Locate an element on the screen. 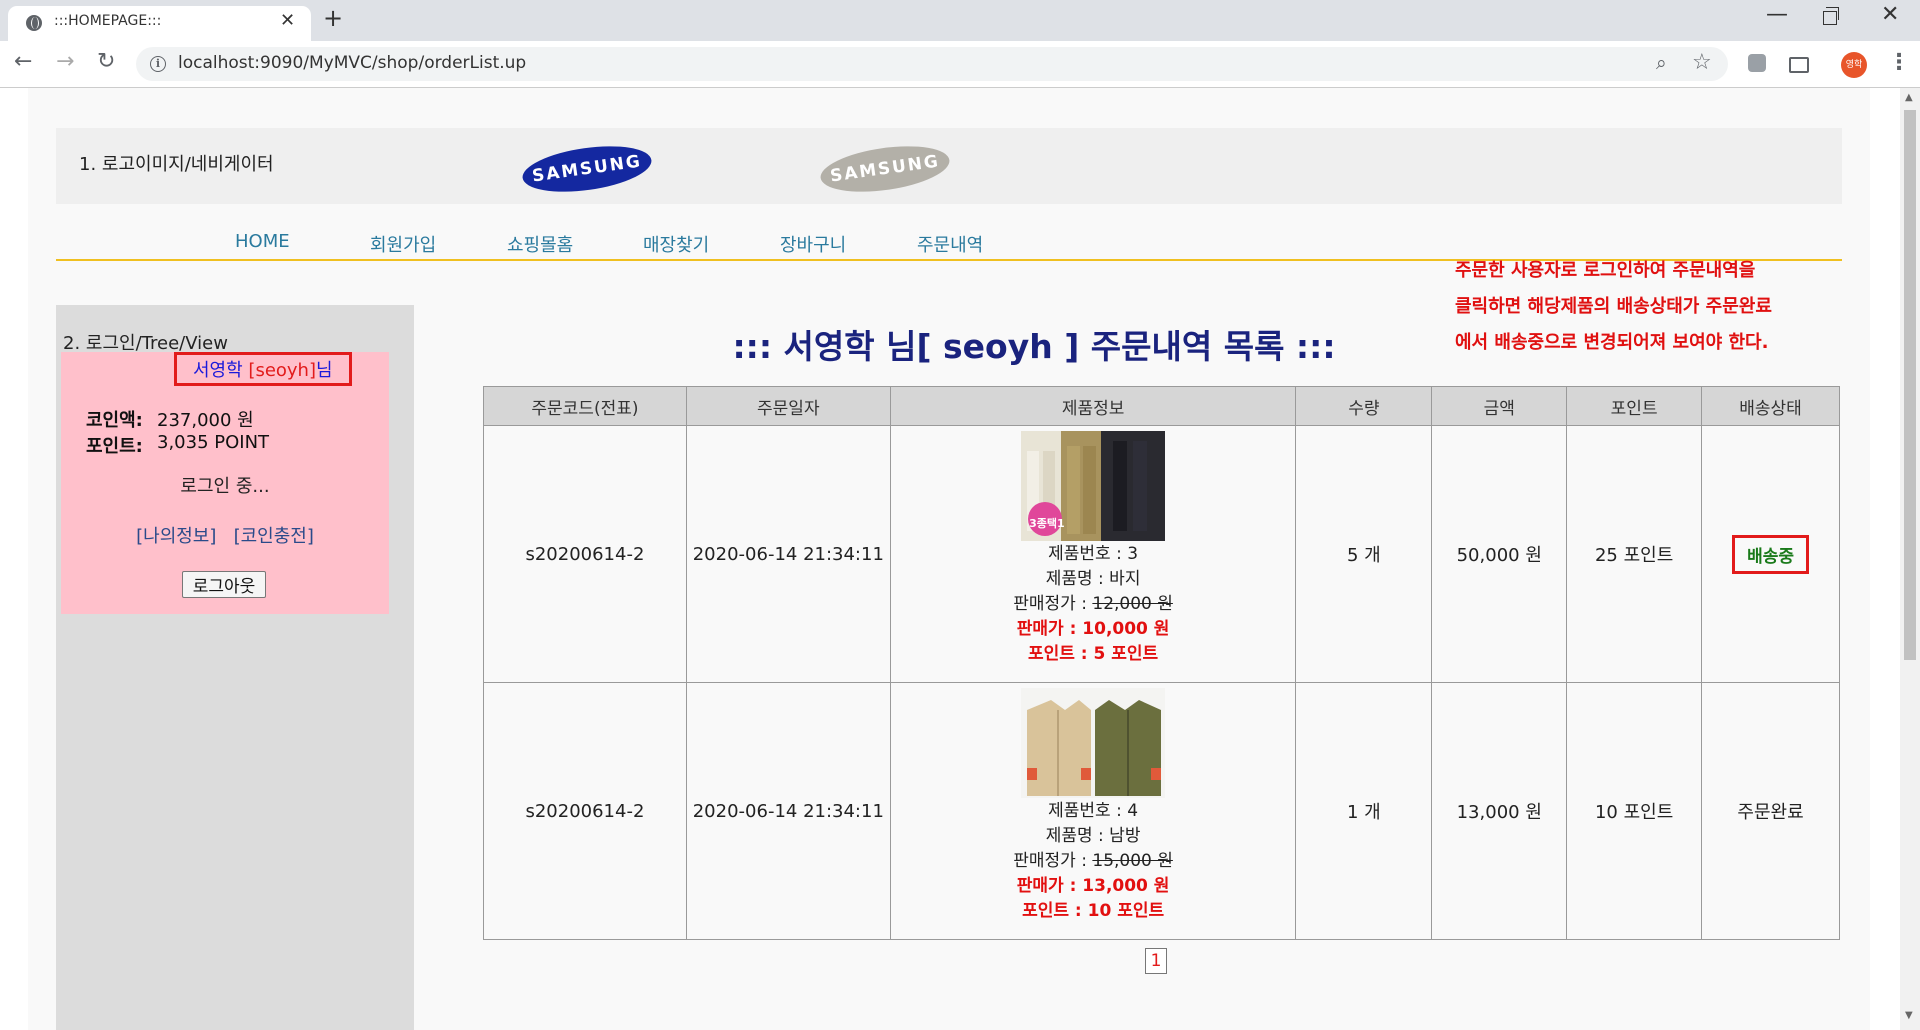 This screenshot has width=1920, height=1030. product-image-shirt is located at coordinates (1093, 743).